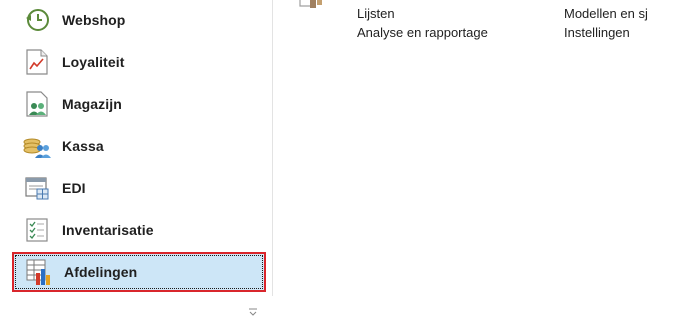 The image size is (679, 327). I want to click on link-analyse-en-rapportage: Analyse en rapportage, so click(422, 32).